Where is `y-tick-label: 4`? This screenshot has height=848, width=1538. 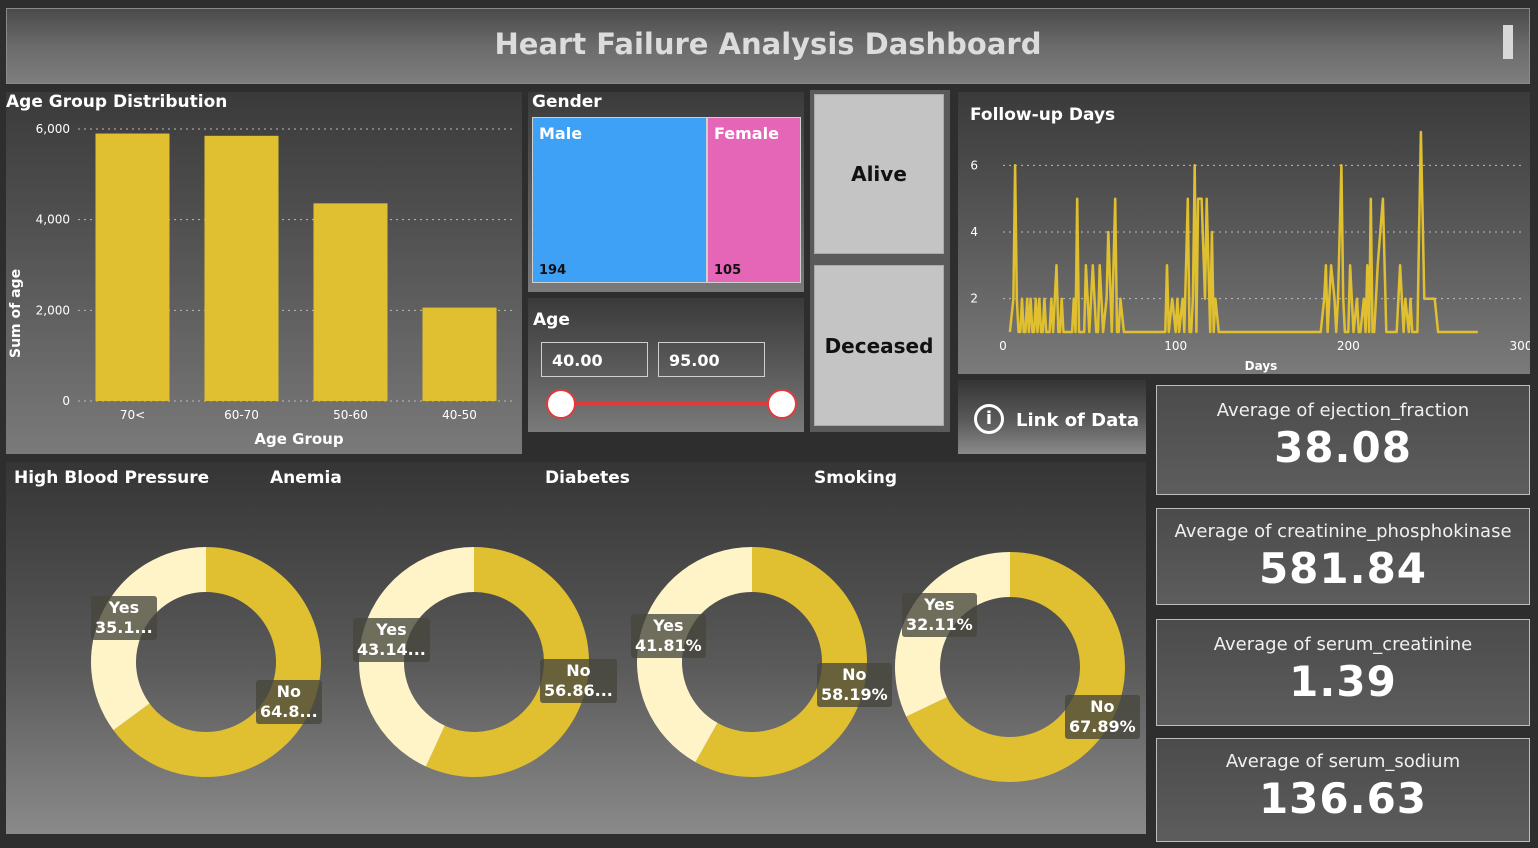 y-tick-label: 4 is located at coordinates (974, 232).